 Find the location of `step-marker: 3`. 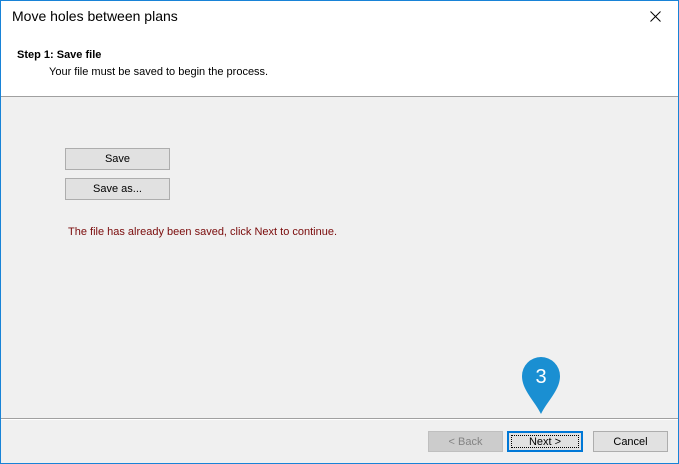

step-marker: 3 is located at coordinates (541, 385).